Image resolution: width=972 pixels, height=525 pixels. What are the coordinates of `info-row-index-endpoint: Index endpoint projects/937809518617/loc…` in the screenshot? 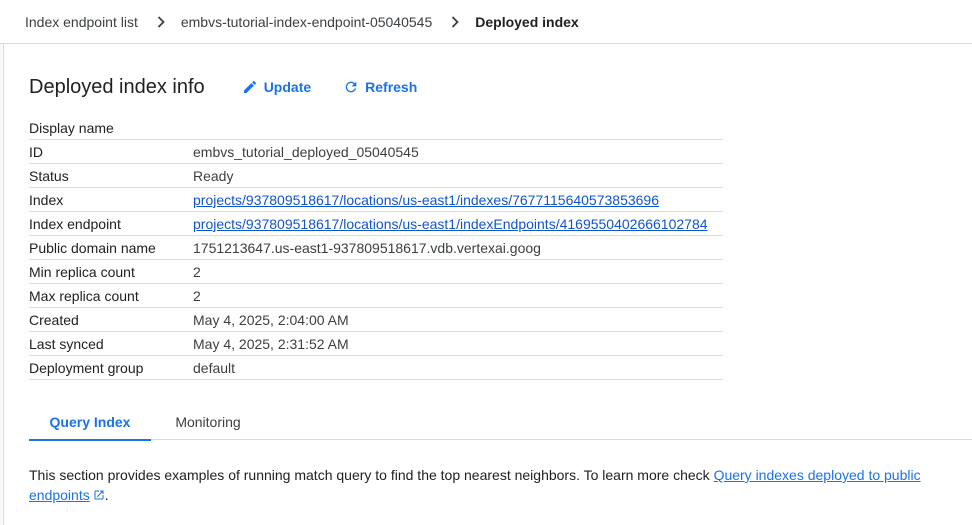 It's located at (376, 224).